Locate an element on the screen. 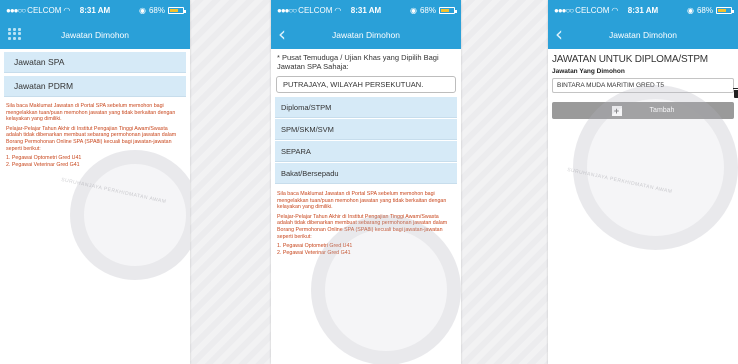 This screenshot has height=364, width=738. nav-bar: Jawatan Dimohon is located at coordinates (95, 34).